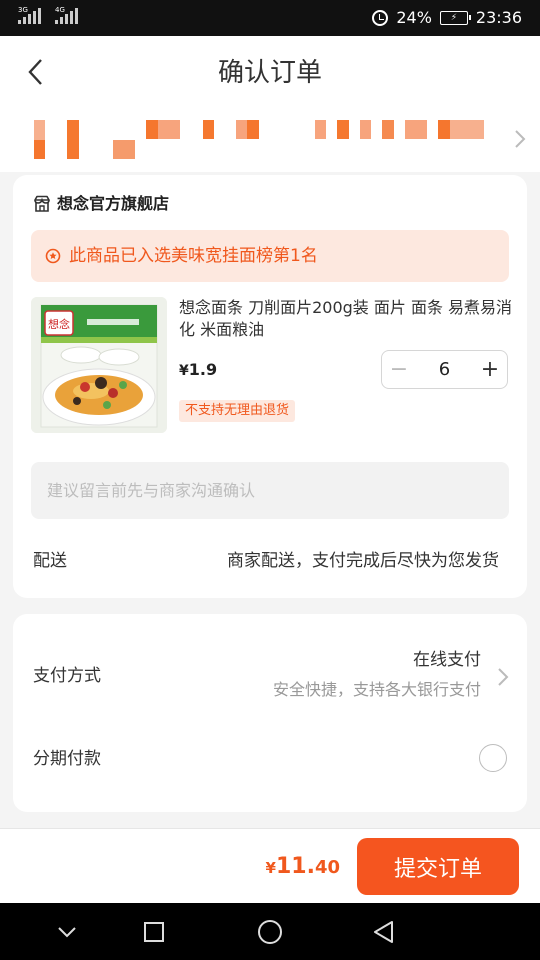 This screenshot has height=960, width=540. What do you see at coordinates (193, 256) in the screenshot?
I see `rank-text: 此商品已入选美味宽挂面榜第1名` at bounding box center [193, 256].